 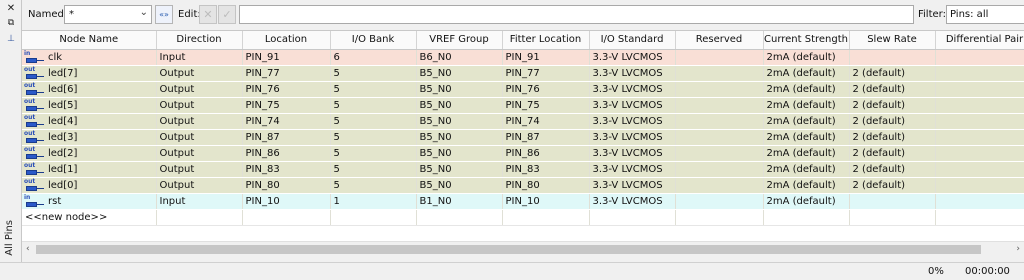 What do you see at coordinates (89, 73) in the screenshot?
I see `node-name-cell: out led[7]` at bounding box center [89, 73].